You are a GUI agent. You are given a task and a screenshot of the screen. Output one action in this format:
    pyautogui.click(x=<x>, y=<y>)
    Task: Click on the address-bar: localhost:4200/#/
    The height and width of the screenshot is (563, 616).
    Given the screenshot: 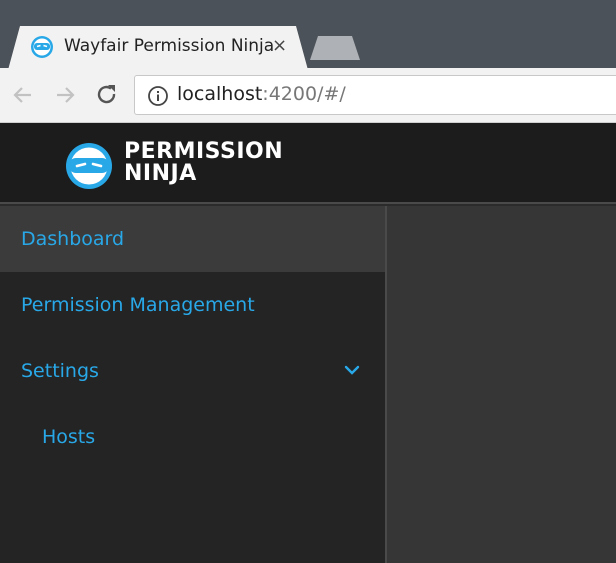 What is the action you would take?
    pyautogui.click(x=375, y=95)
    